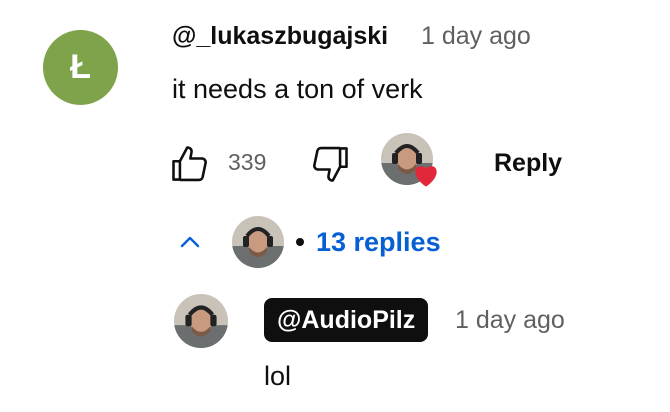 The width and height of the screenshot is (670, 412). I want to click on commenter-avatar: Ł, so click(80, 67).